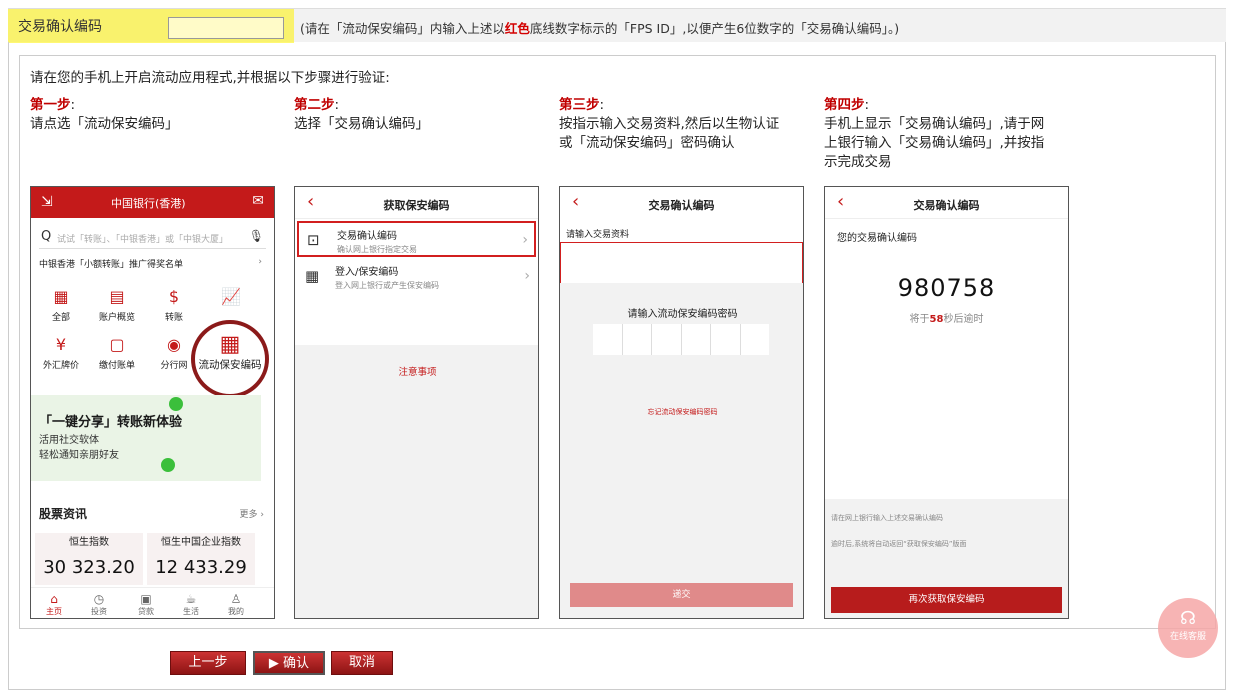 The image size is (1234, 697). I want to click on keypad-icon: ▦, so click(230, 344).